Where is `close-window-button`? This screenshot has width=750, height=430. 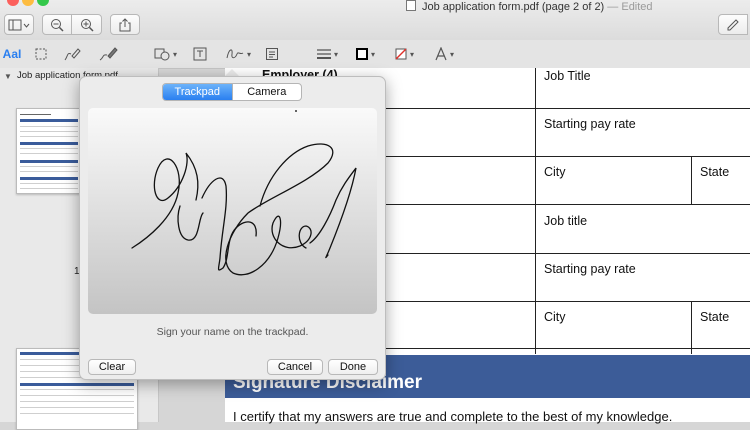
close-window-button is located at coordinates (13, 3).